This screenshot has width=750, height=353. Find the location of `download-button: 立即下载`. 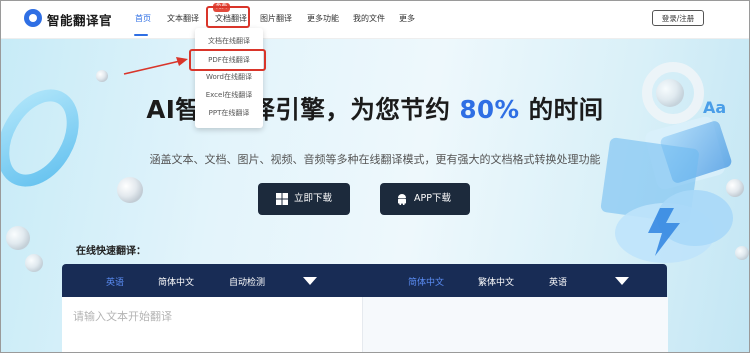

download-button: 立即下载 is located at coordinates (304, 199).